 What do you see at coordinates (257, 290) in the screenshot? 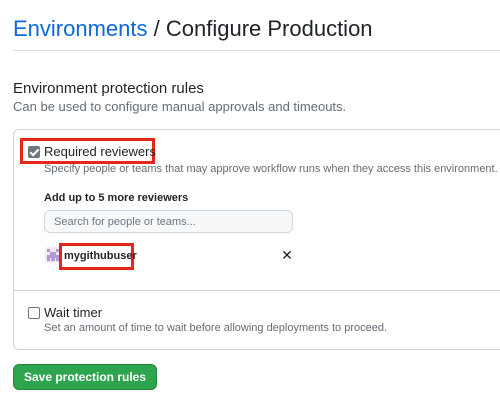
I see `rules-divider` at bounding box center [257, 290].